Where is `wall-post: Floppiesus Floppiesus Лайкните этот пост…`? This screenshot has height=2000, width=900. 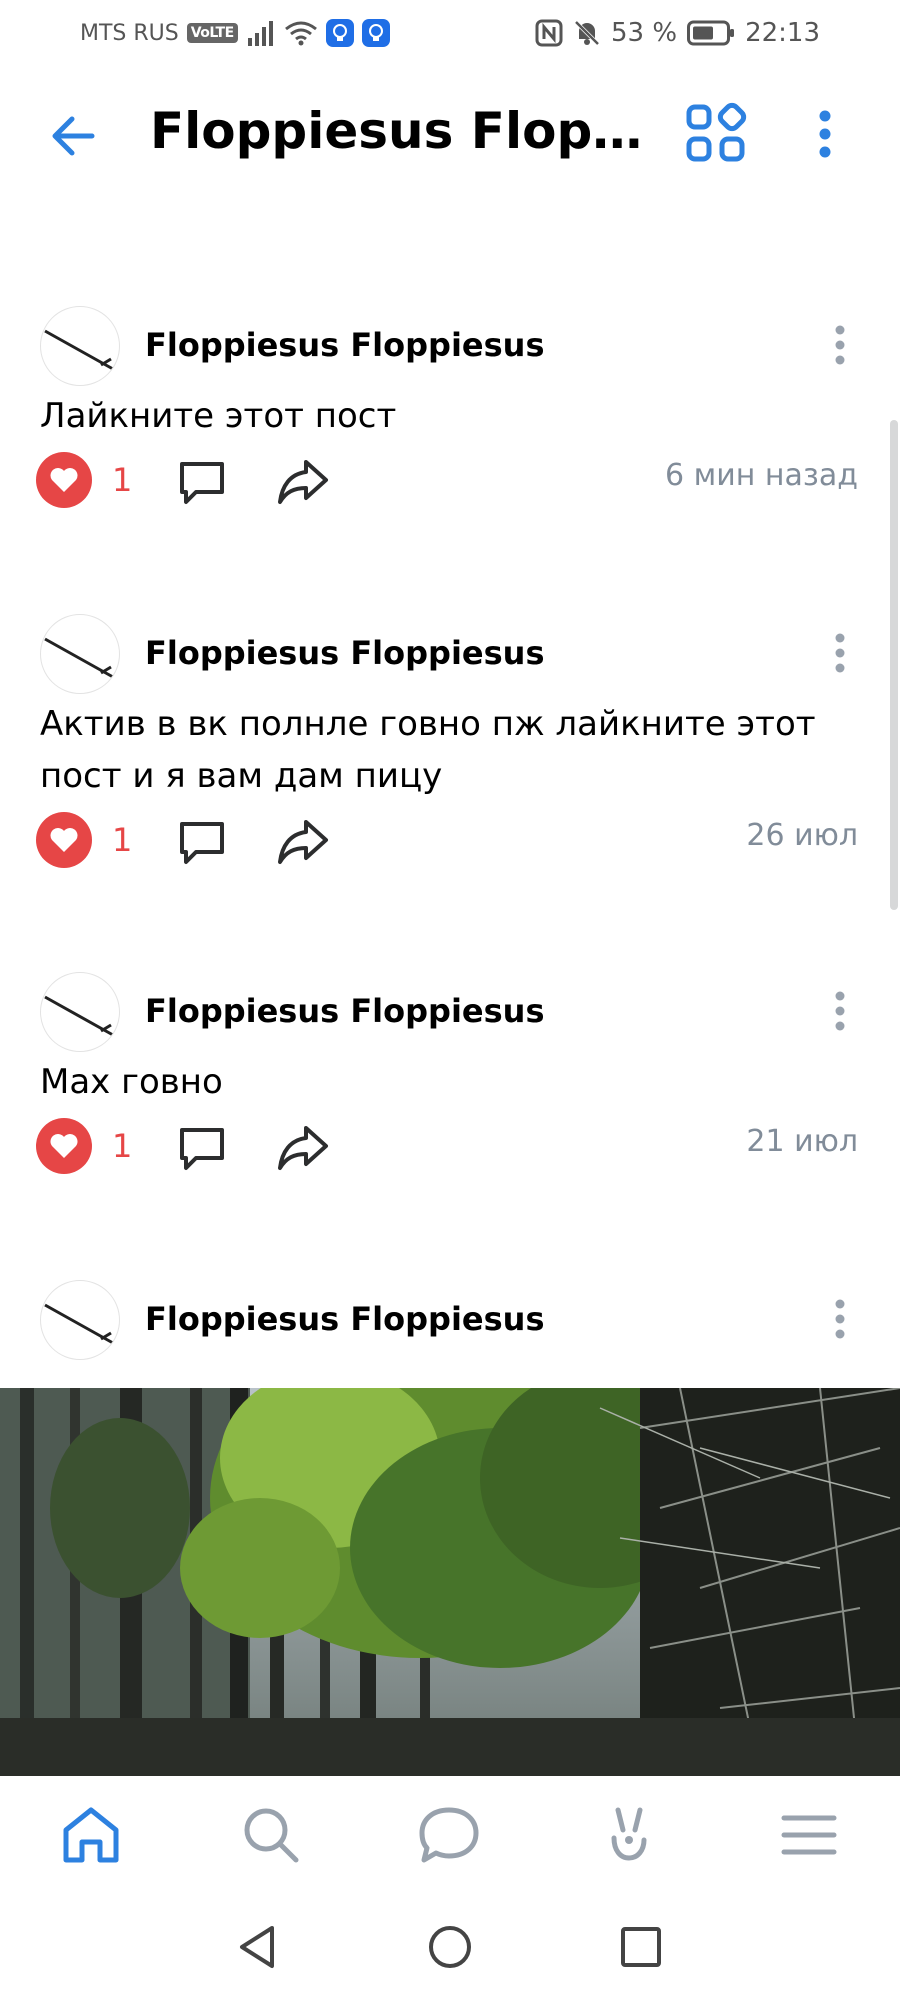
wall-post: Floppiesus Floppiesus Лайкните этот пост… is located at coordinates (450, 411).